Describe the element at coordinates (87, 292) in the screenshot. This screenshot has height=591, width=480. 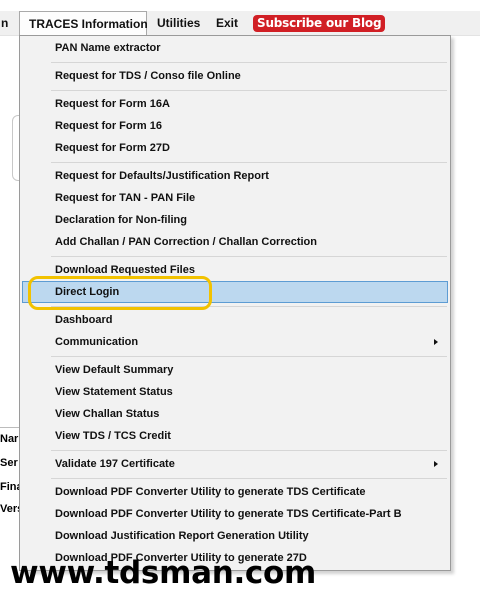
I see `menu-item-label: Direct Login` at that location.